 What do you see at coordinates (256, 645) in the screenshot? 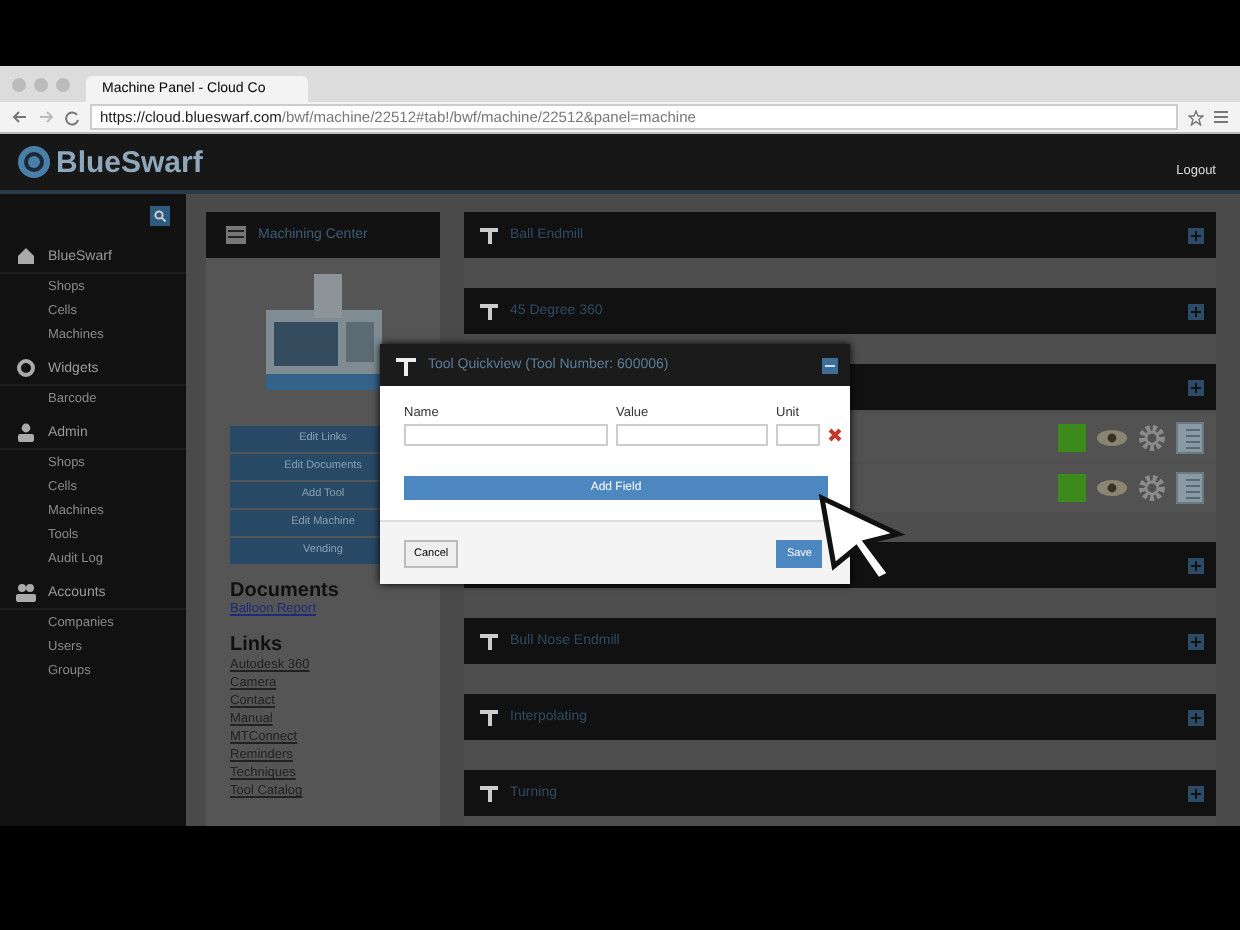
I see `links-heading: Links` at bounding box center [256, 645].